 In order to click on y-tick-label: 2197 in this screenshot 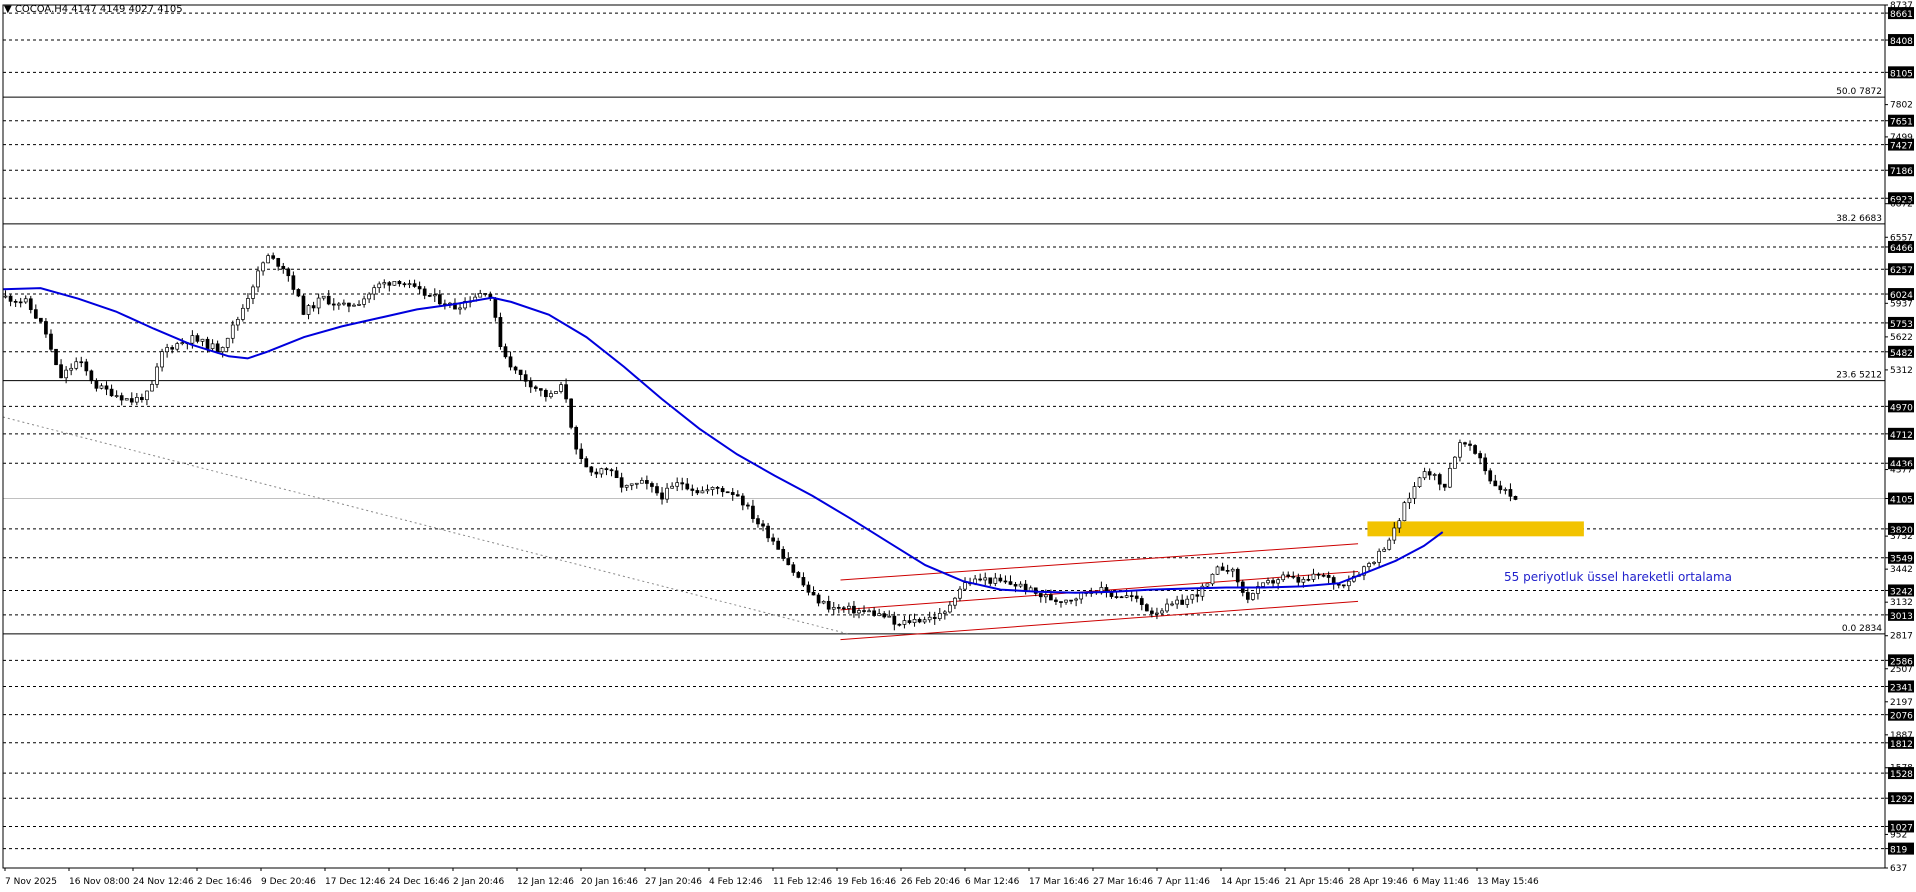, I will do `click(1901, 703)`.